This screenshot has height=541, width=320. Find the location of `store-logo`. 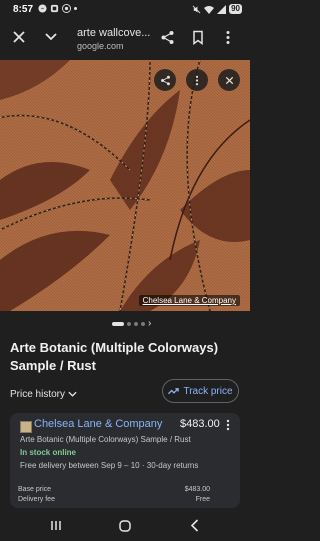

store-logo is located at coordinates (26, 427).